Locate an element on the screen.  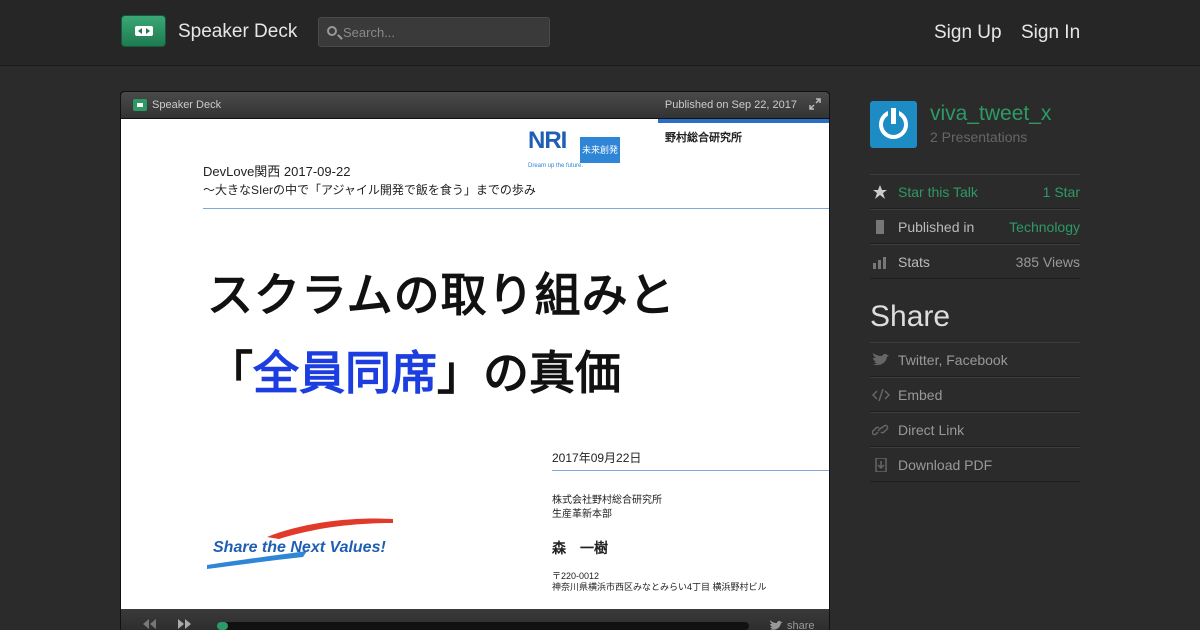
event-subtitle: ～大きなSIerの中で「アジャイル開発で飯を食う」までの歩み is located at coordinates (369, 190).